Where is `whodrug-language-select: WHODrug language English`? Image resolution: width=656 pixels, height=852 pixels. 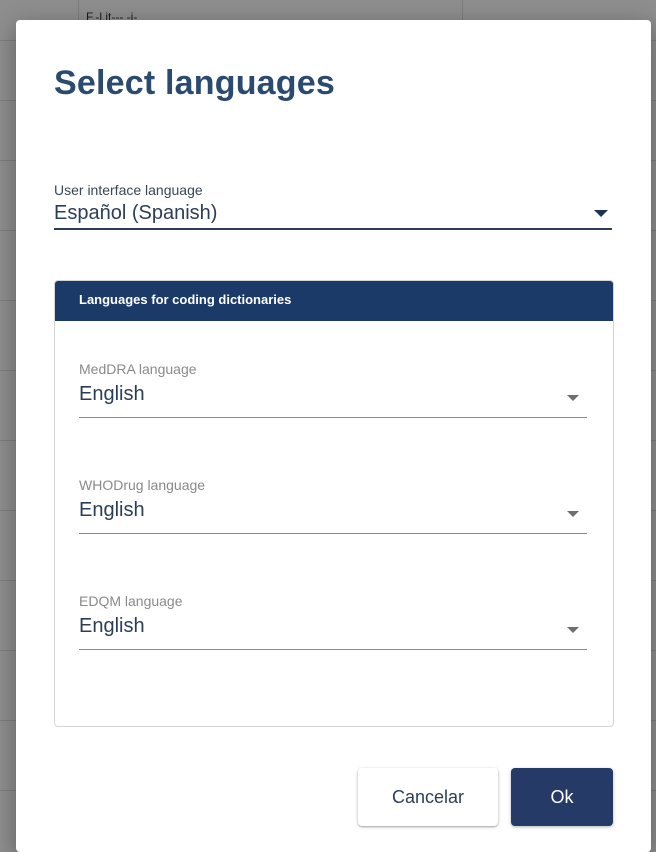 whodrug-language-select: WHODrug language English is located at coordinates (333, 505).